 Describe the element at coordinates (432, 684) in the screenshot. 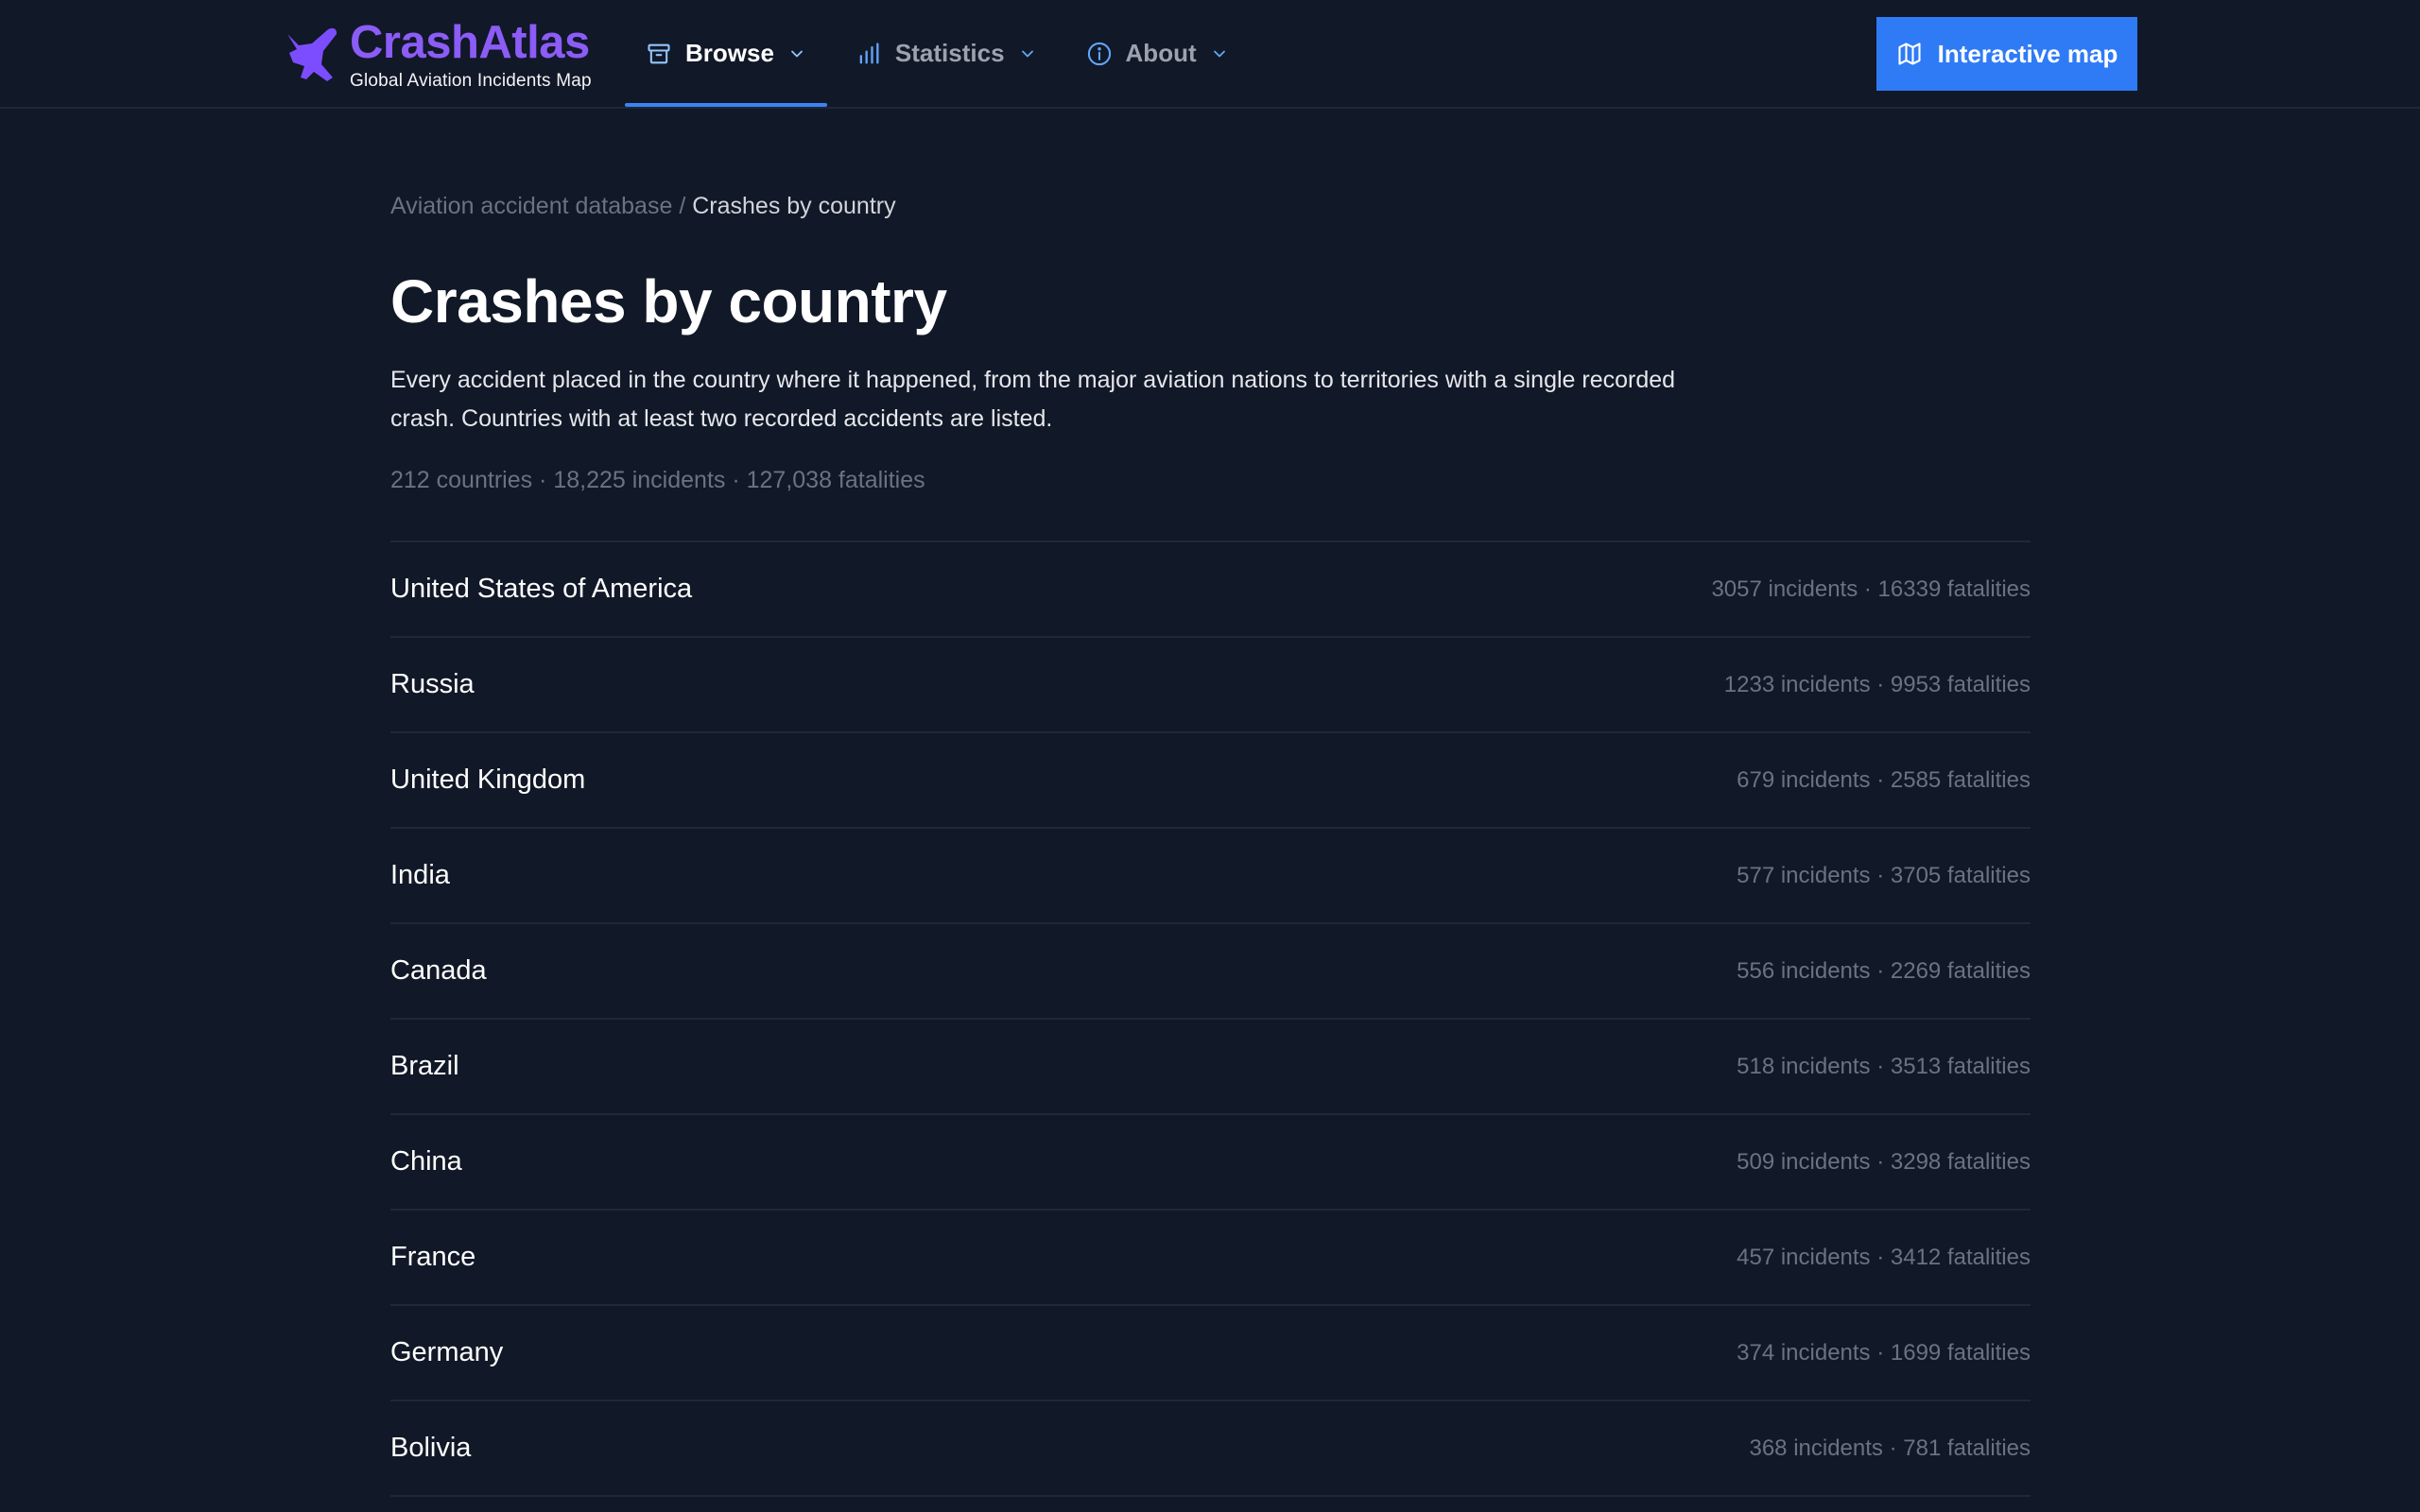

I see `country-name: Russia` at that location.